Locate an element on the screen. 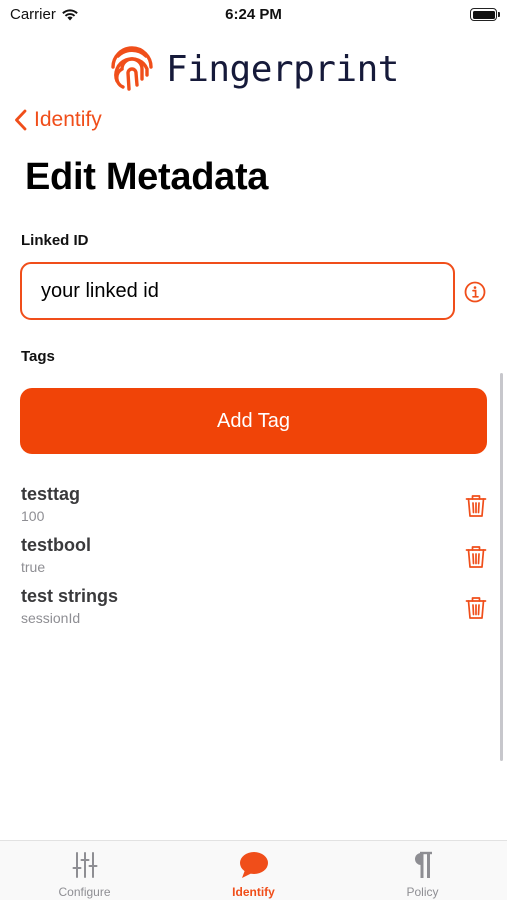 The width and height of the screenshot is (507, 900). tab-policy: Policy is located at coordinates (422, 870).